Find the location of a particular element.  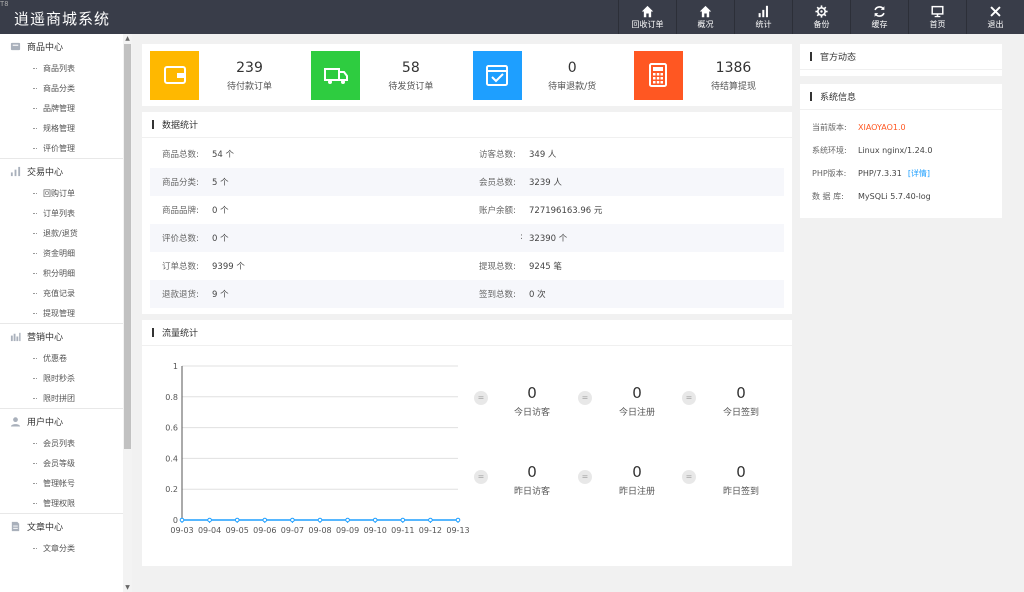

nav-label: 首页 is located at coordinates (937, 24).